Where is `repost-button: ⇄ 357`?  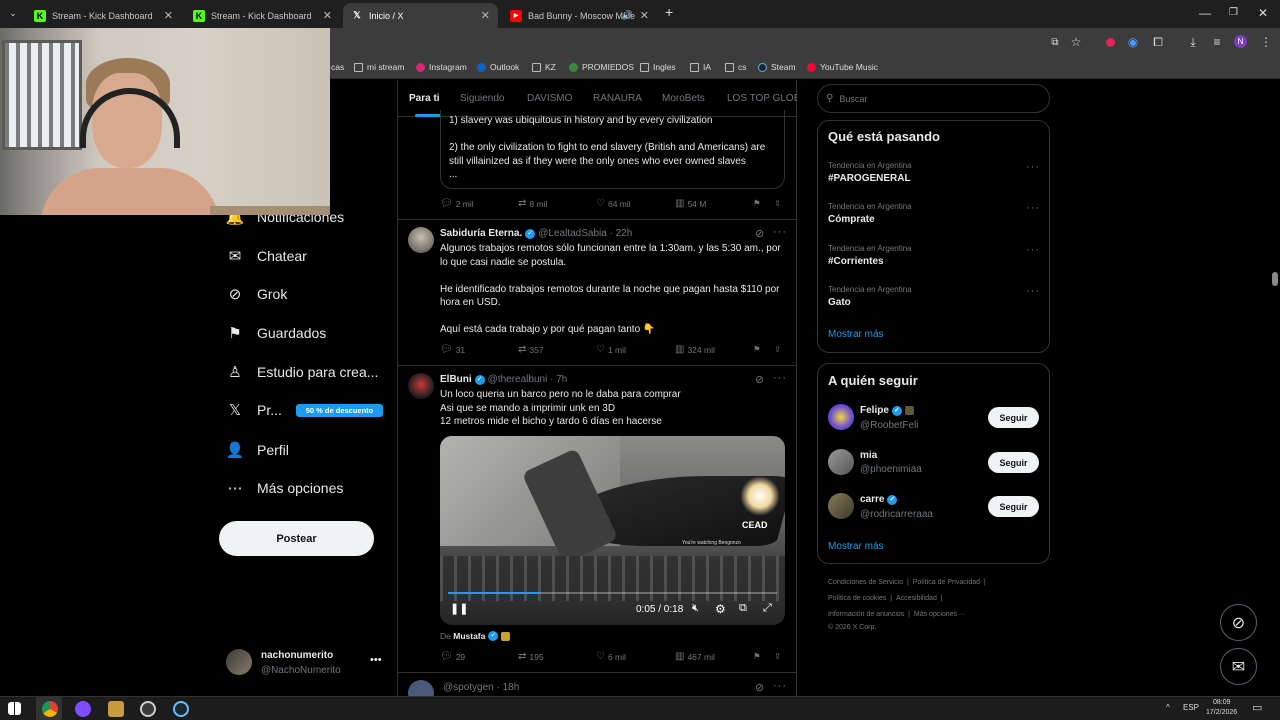 repost-button: ⇄ 357 is located at coordinates (531, 349).